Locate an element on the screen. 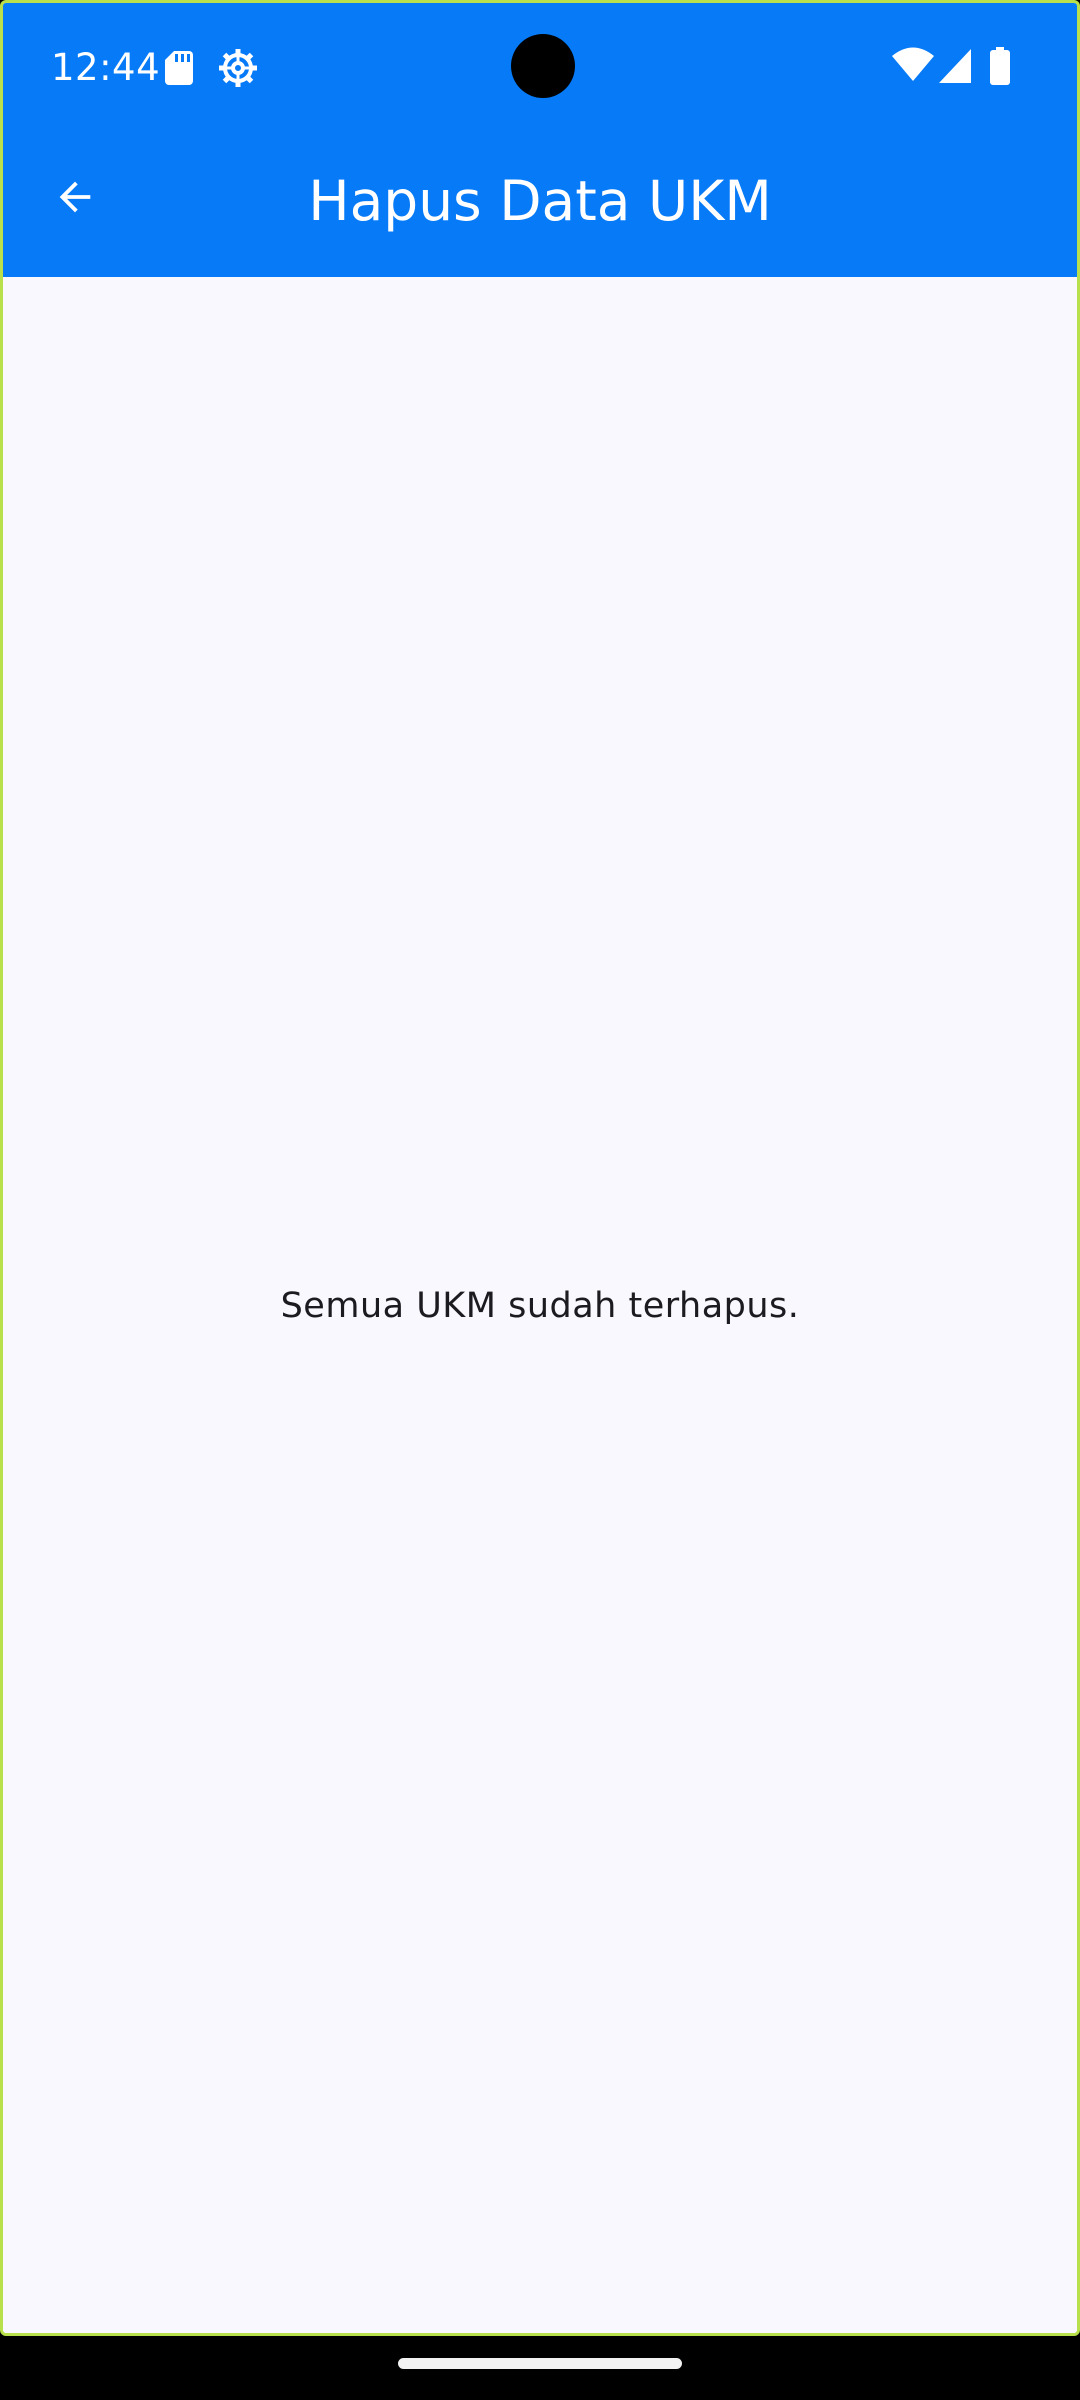  status-bar: 12:44 is located at coordinates (540, 67).